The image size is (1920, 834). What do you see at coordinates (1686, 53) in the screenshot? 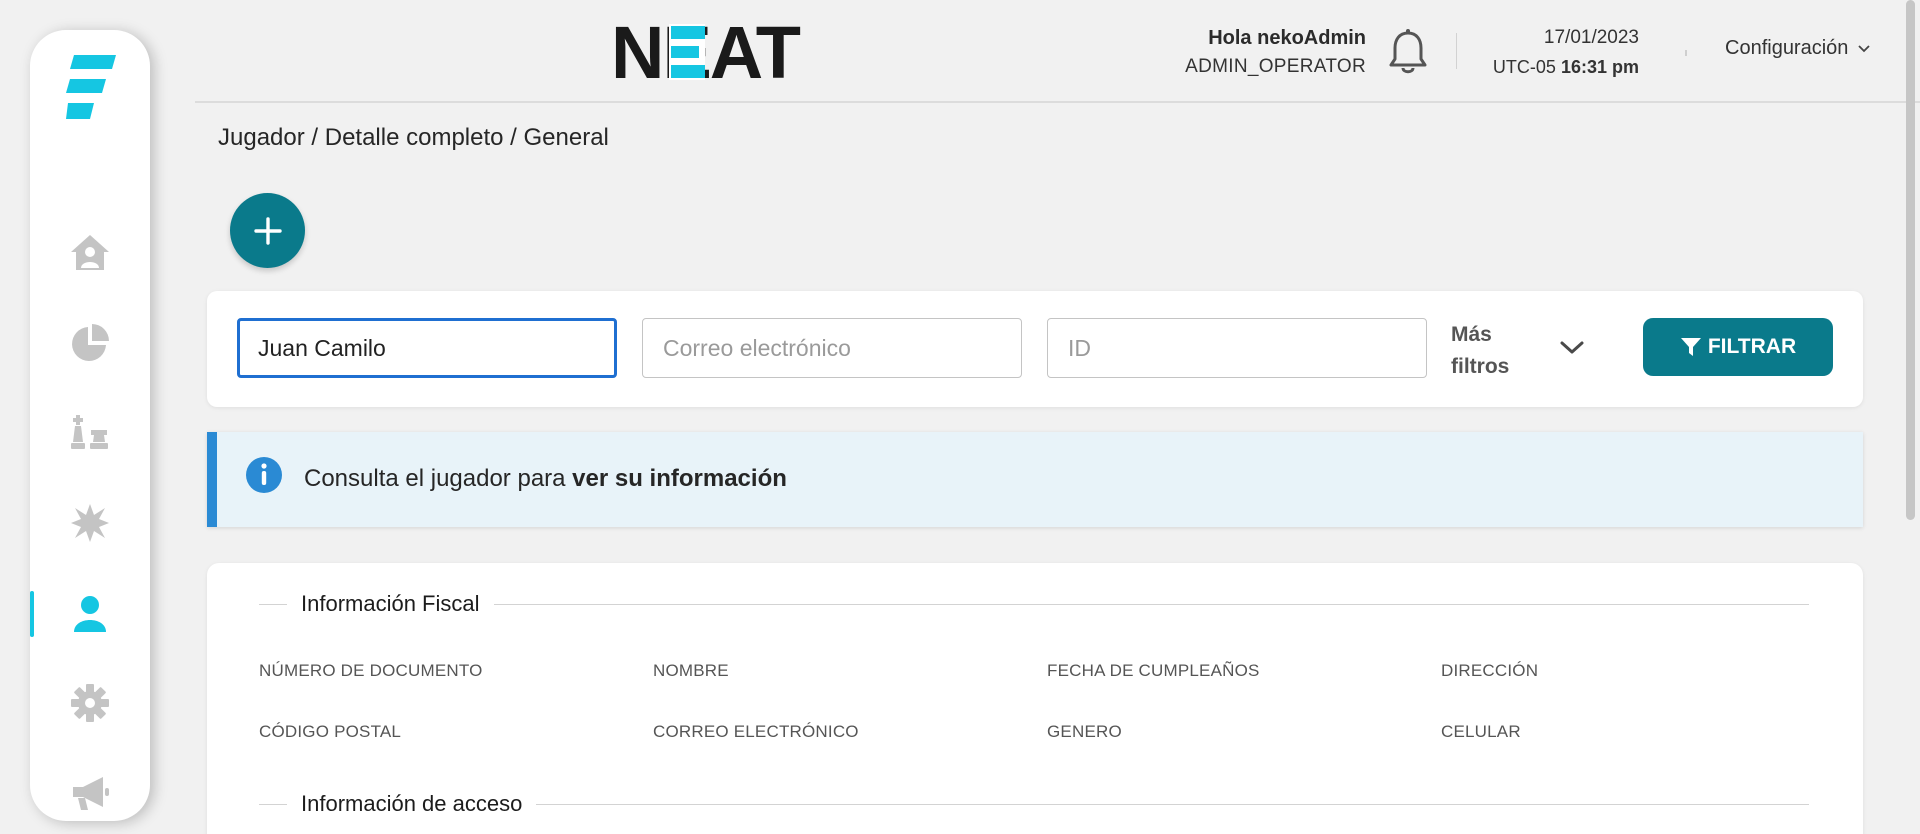
I see `header-separator-dot` at bounding box center [1686, 53].